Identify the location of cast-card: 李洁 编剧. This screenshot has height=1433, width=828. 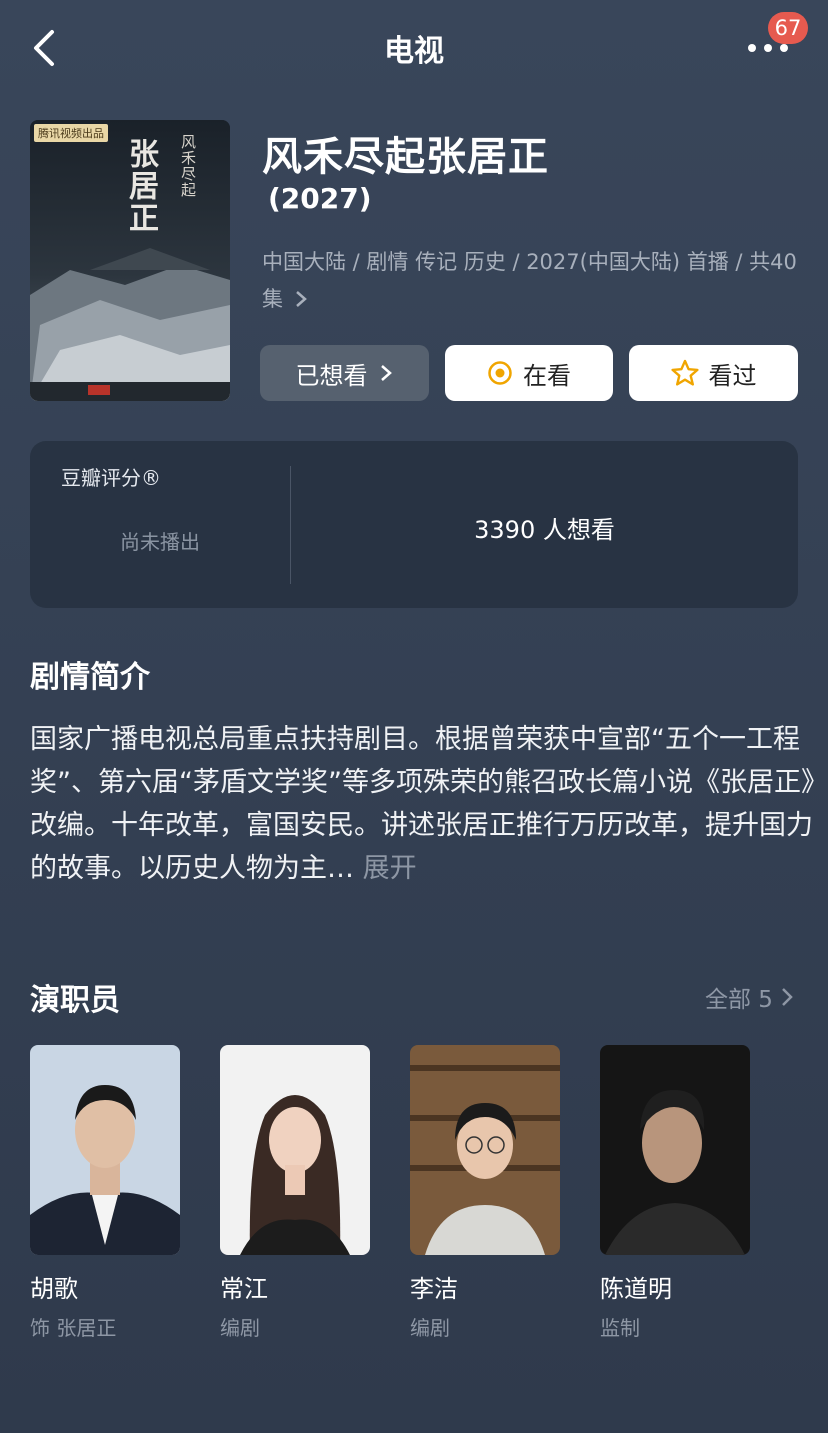
(485, 1193).